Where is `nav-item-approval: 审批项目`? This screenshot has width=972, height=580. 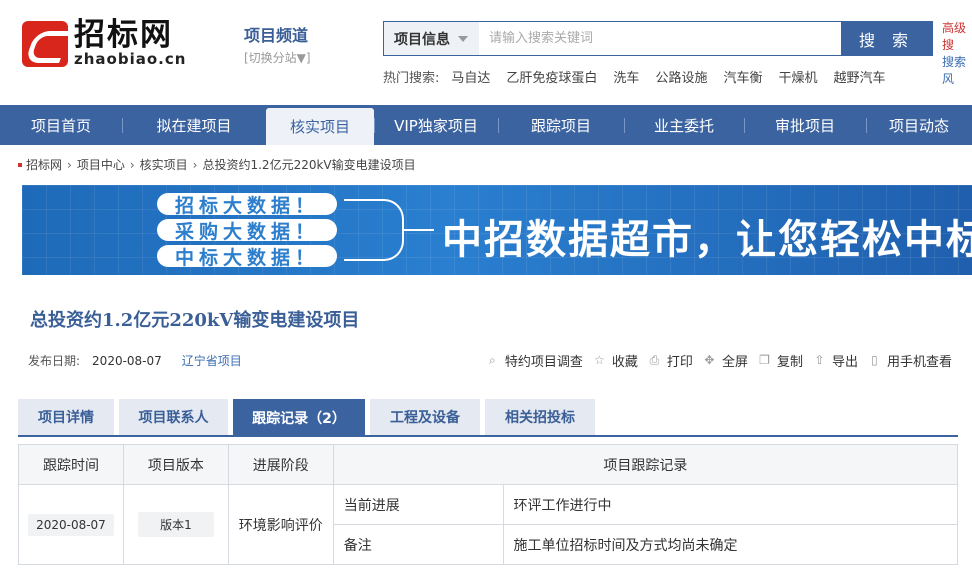 nav-item-approval: 审批项目 is located at coordinates (805, 125).